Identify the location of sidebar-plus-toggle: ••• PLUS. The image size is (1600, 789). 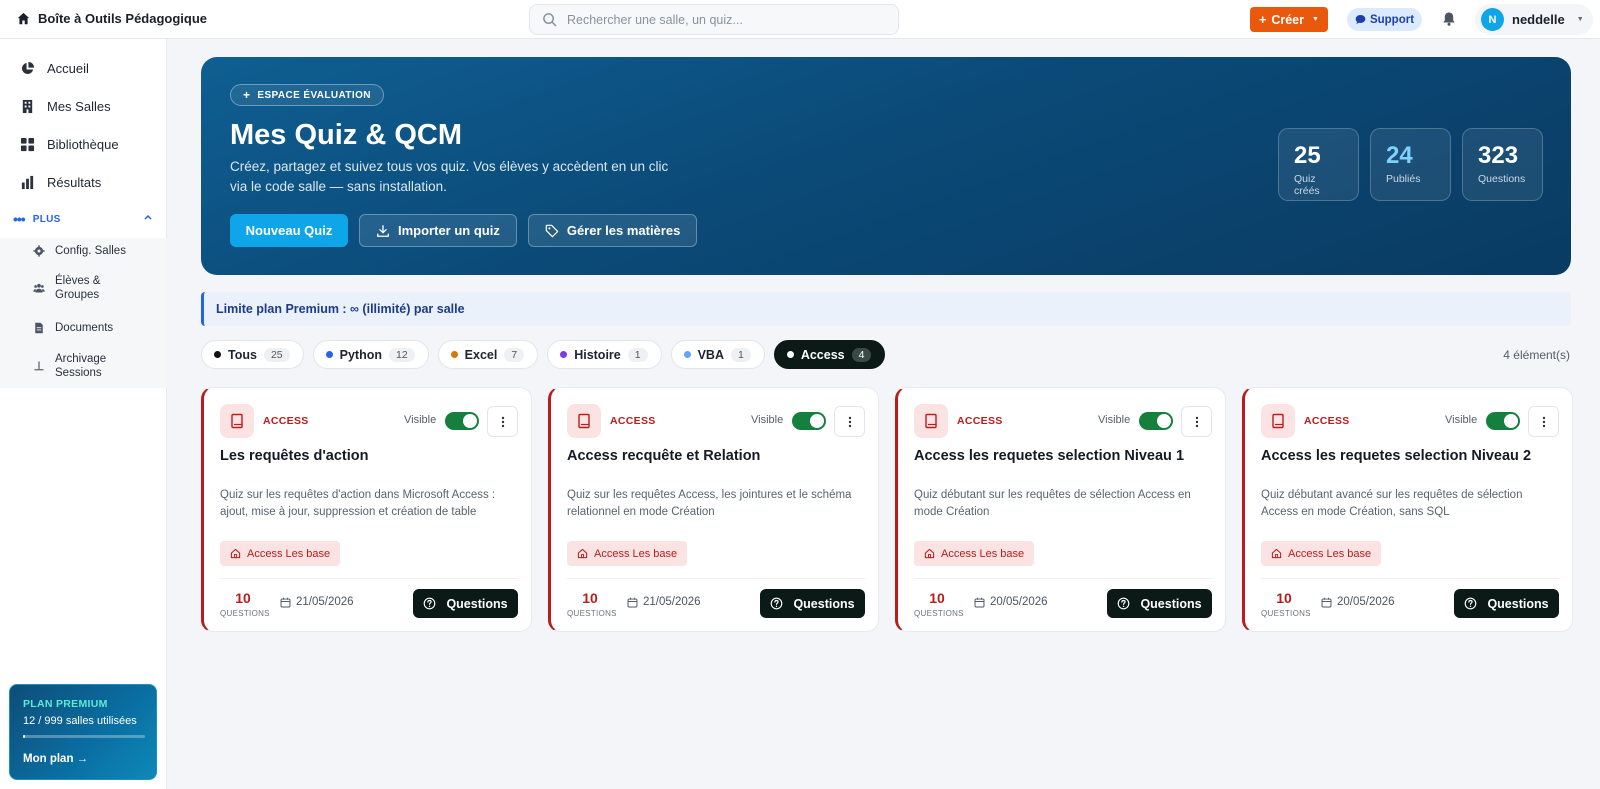
(83, 219).